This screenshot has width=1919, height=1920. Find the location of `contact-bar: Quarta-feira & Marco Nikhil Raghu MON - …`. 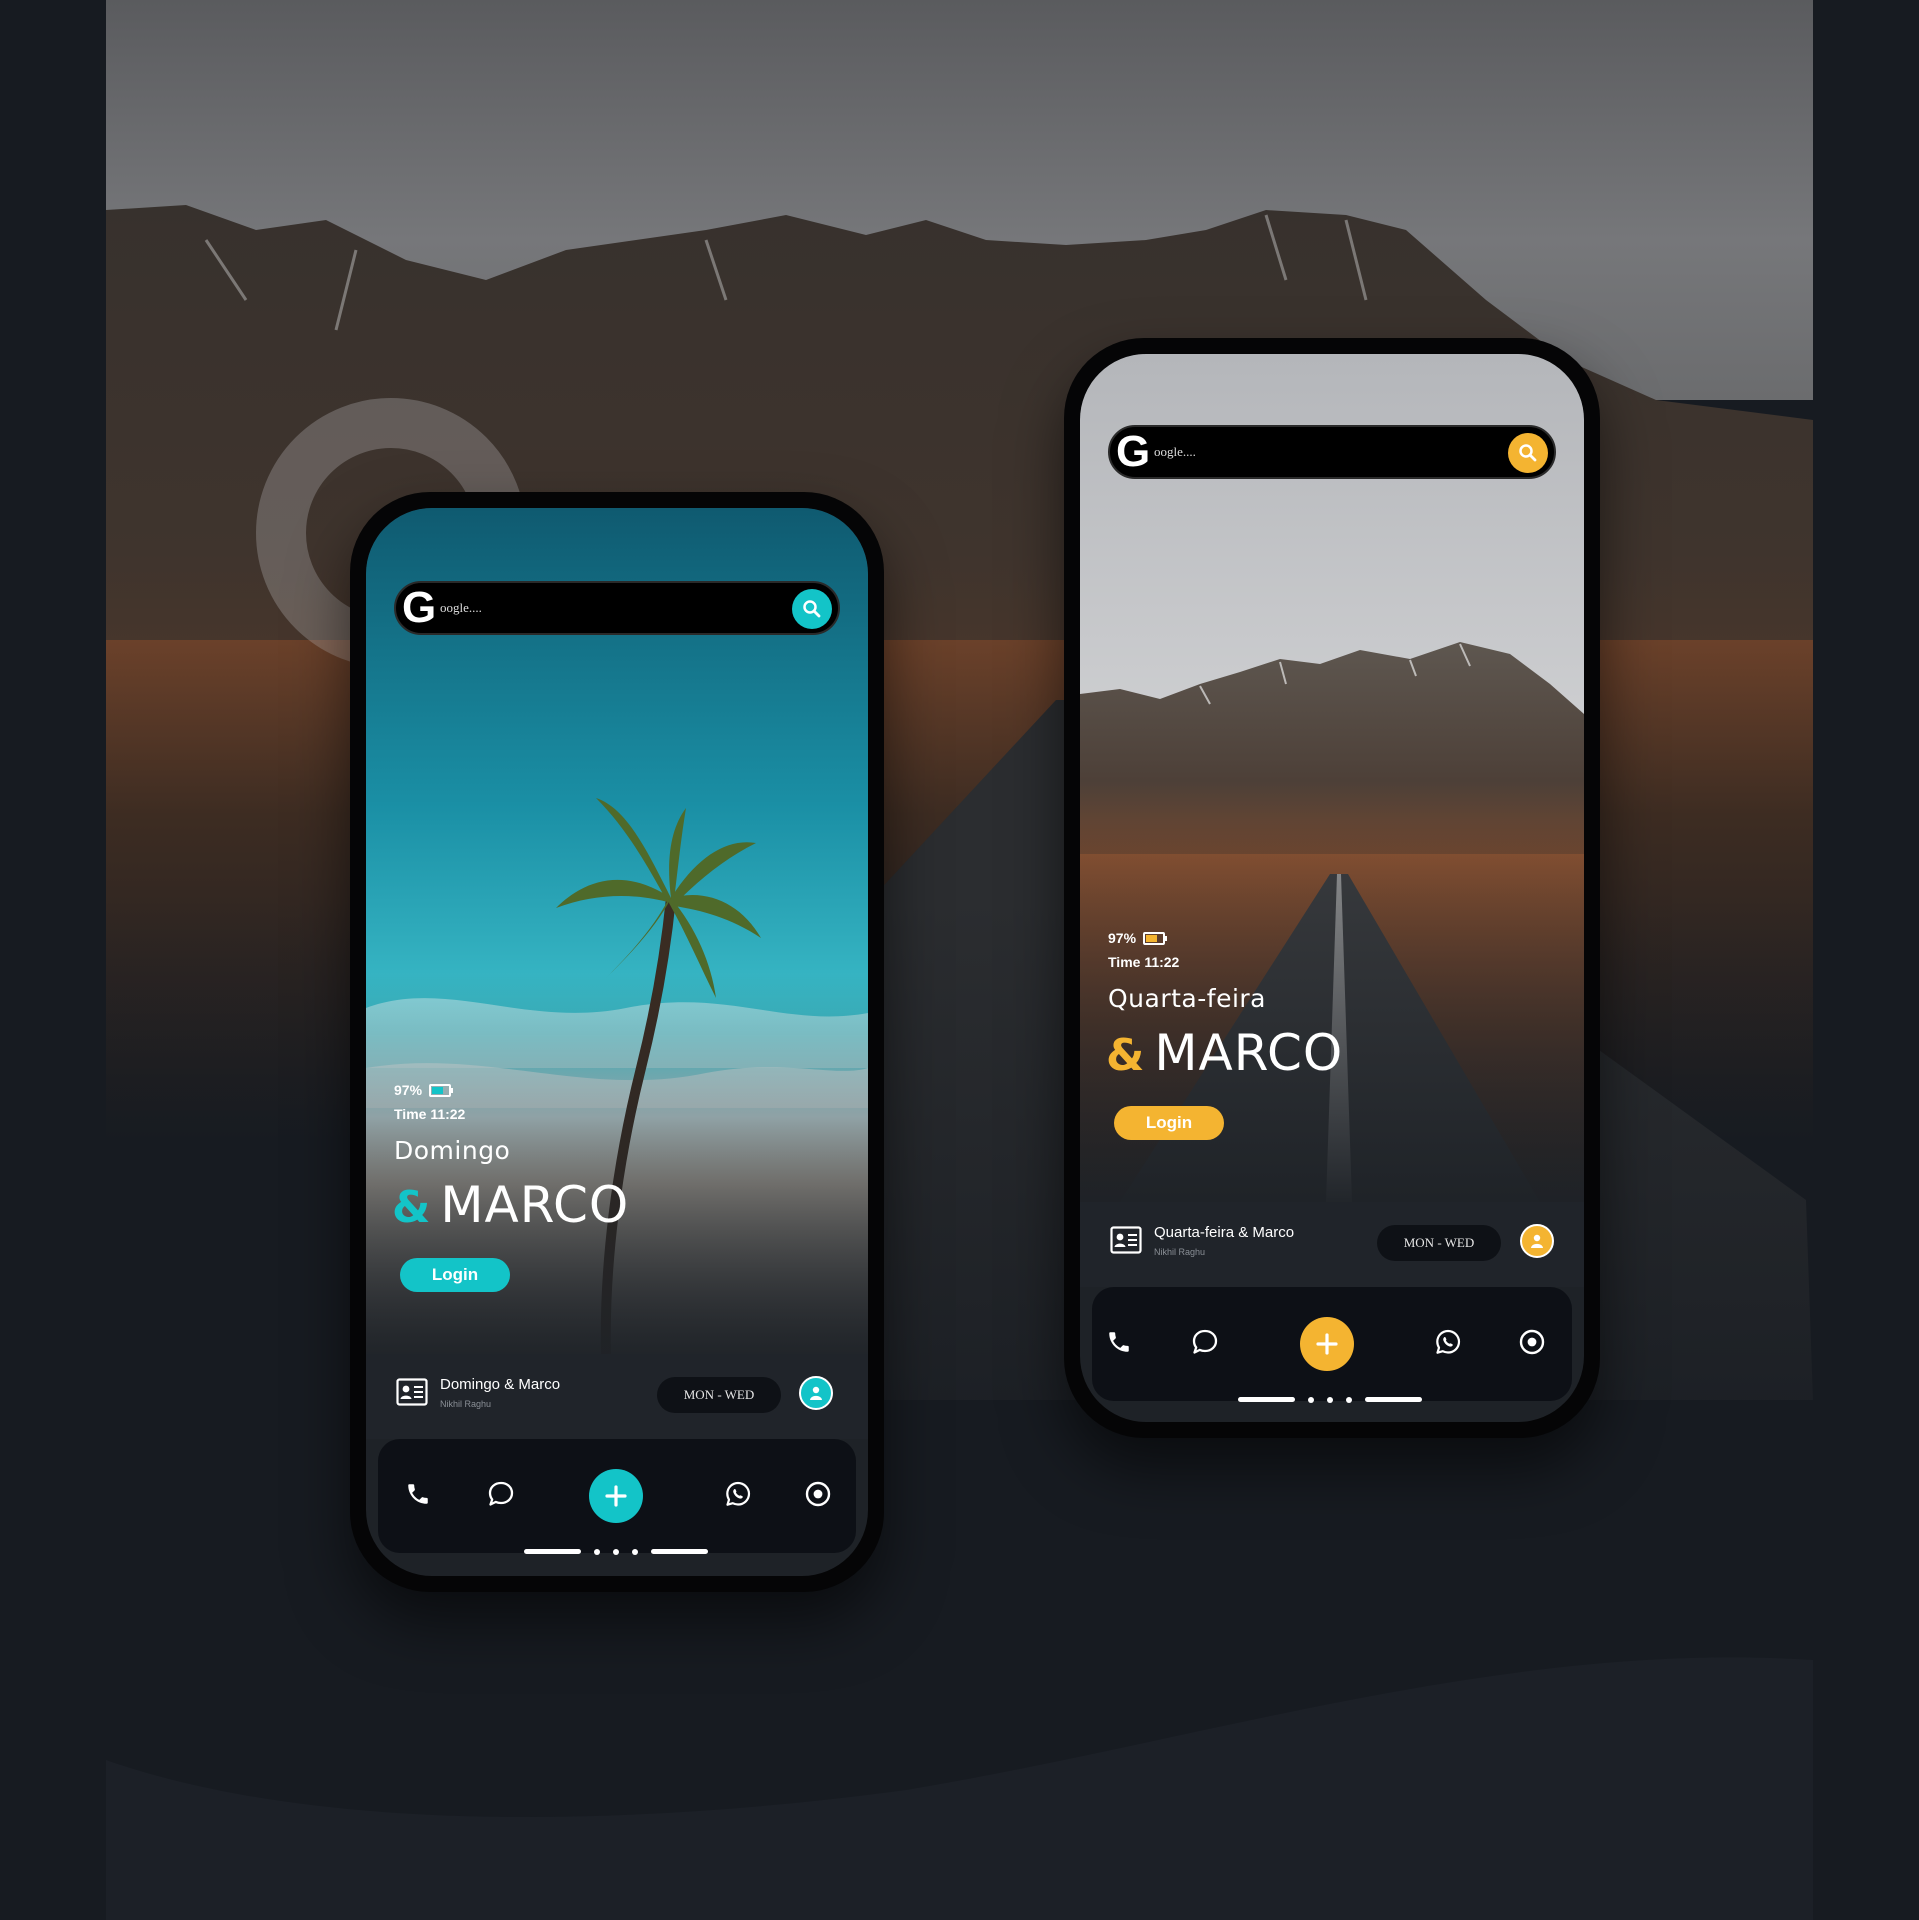

contact-bar: Quarta-feira & Marco Nikhil Raghu MON - … is located at coordinates (1332, 1244).